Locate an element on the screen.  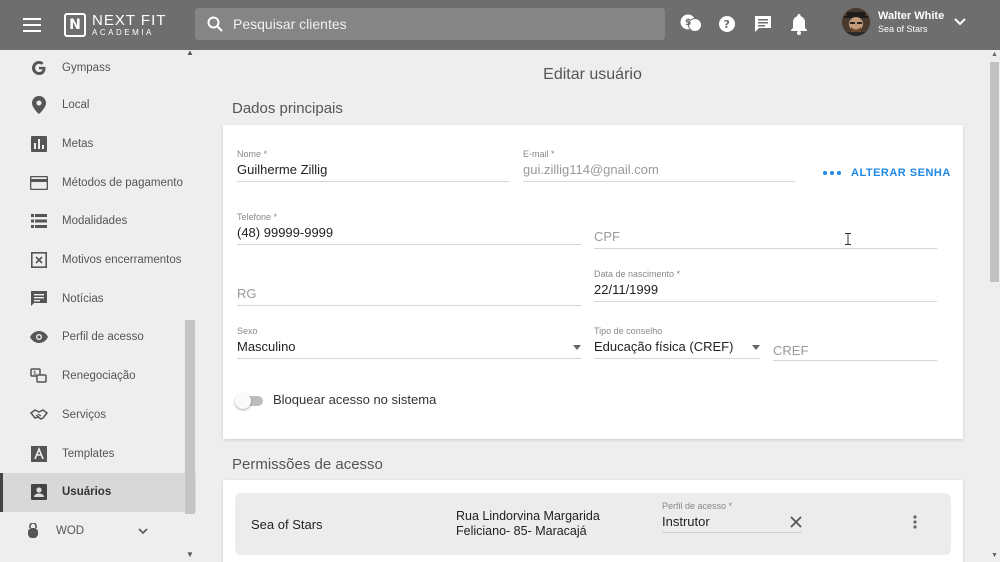
sidebar-scroll-down-icon: ▼ is located at coordinates (190, 554).